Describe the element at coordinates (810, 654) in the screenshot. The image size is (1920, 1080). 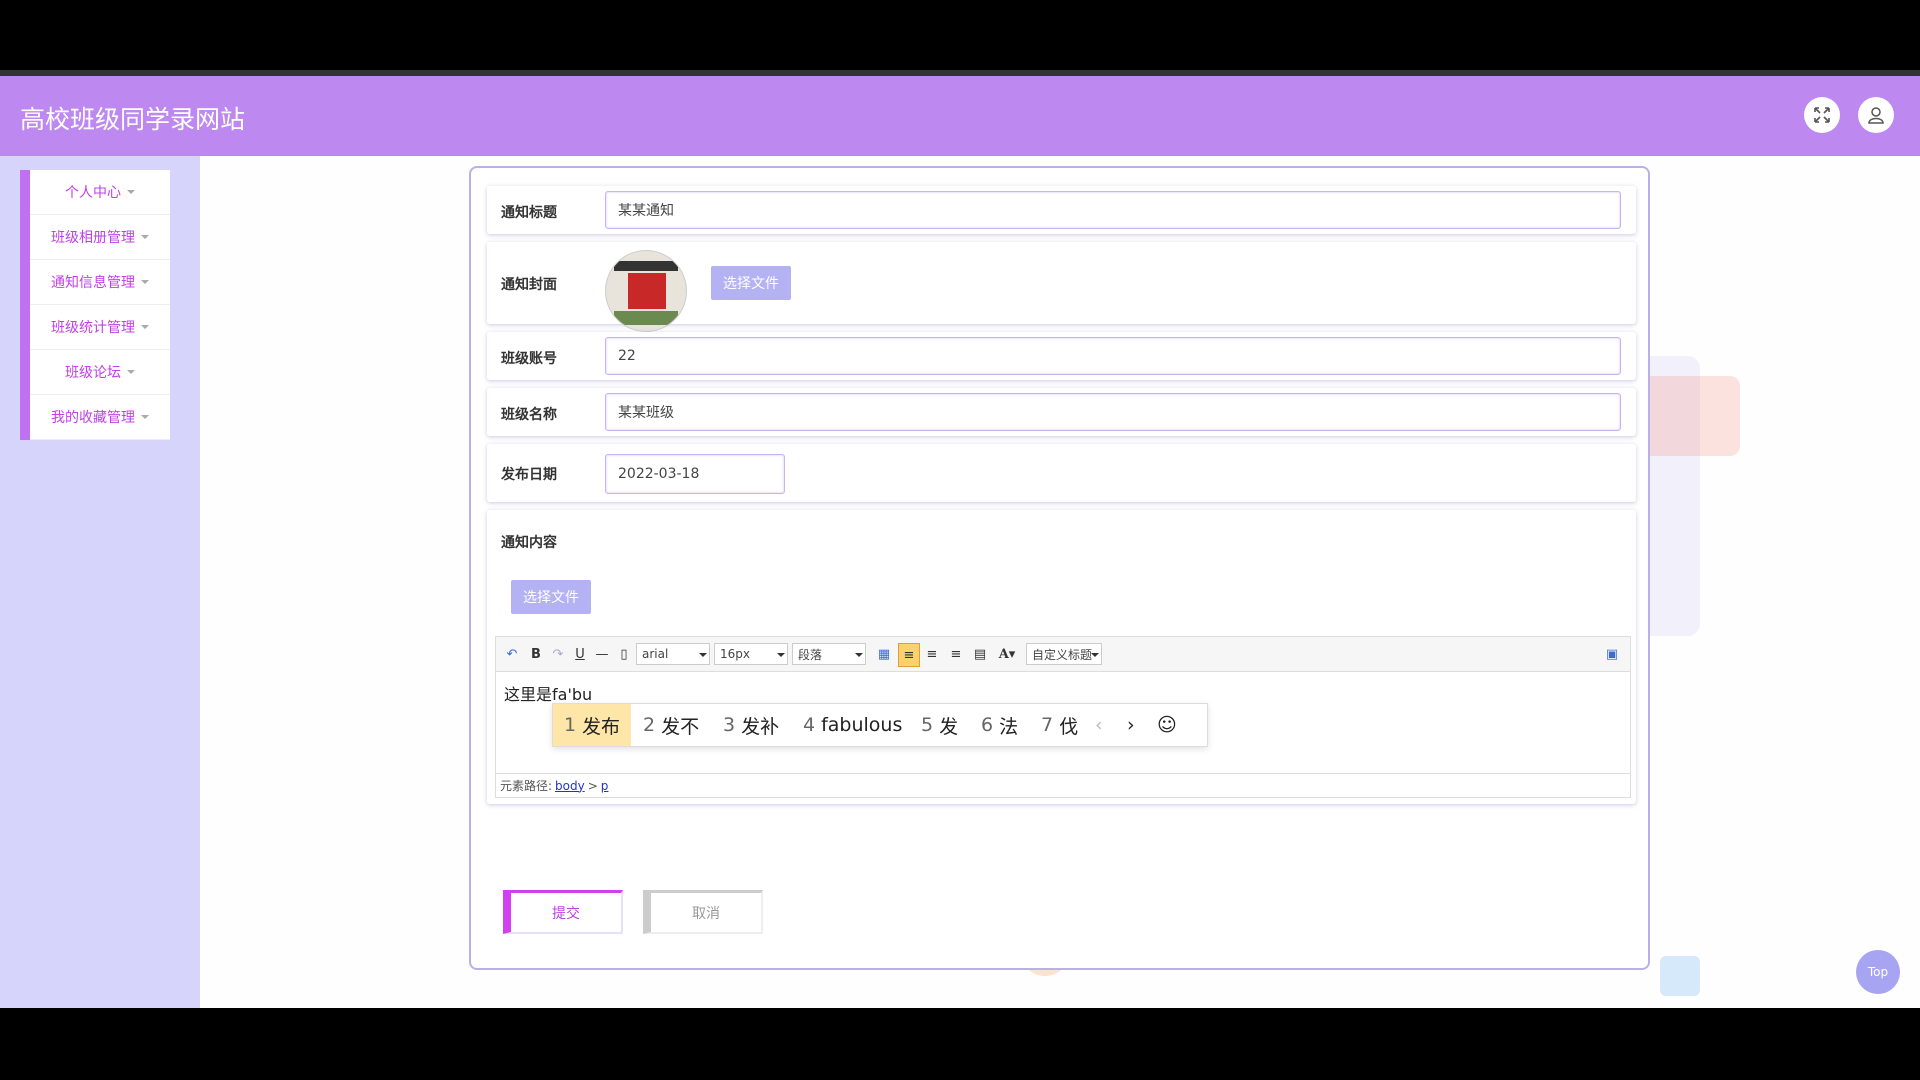
I see `paragraph-value: 段落` at that location.